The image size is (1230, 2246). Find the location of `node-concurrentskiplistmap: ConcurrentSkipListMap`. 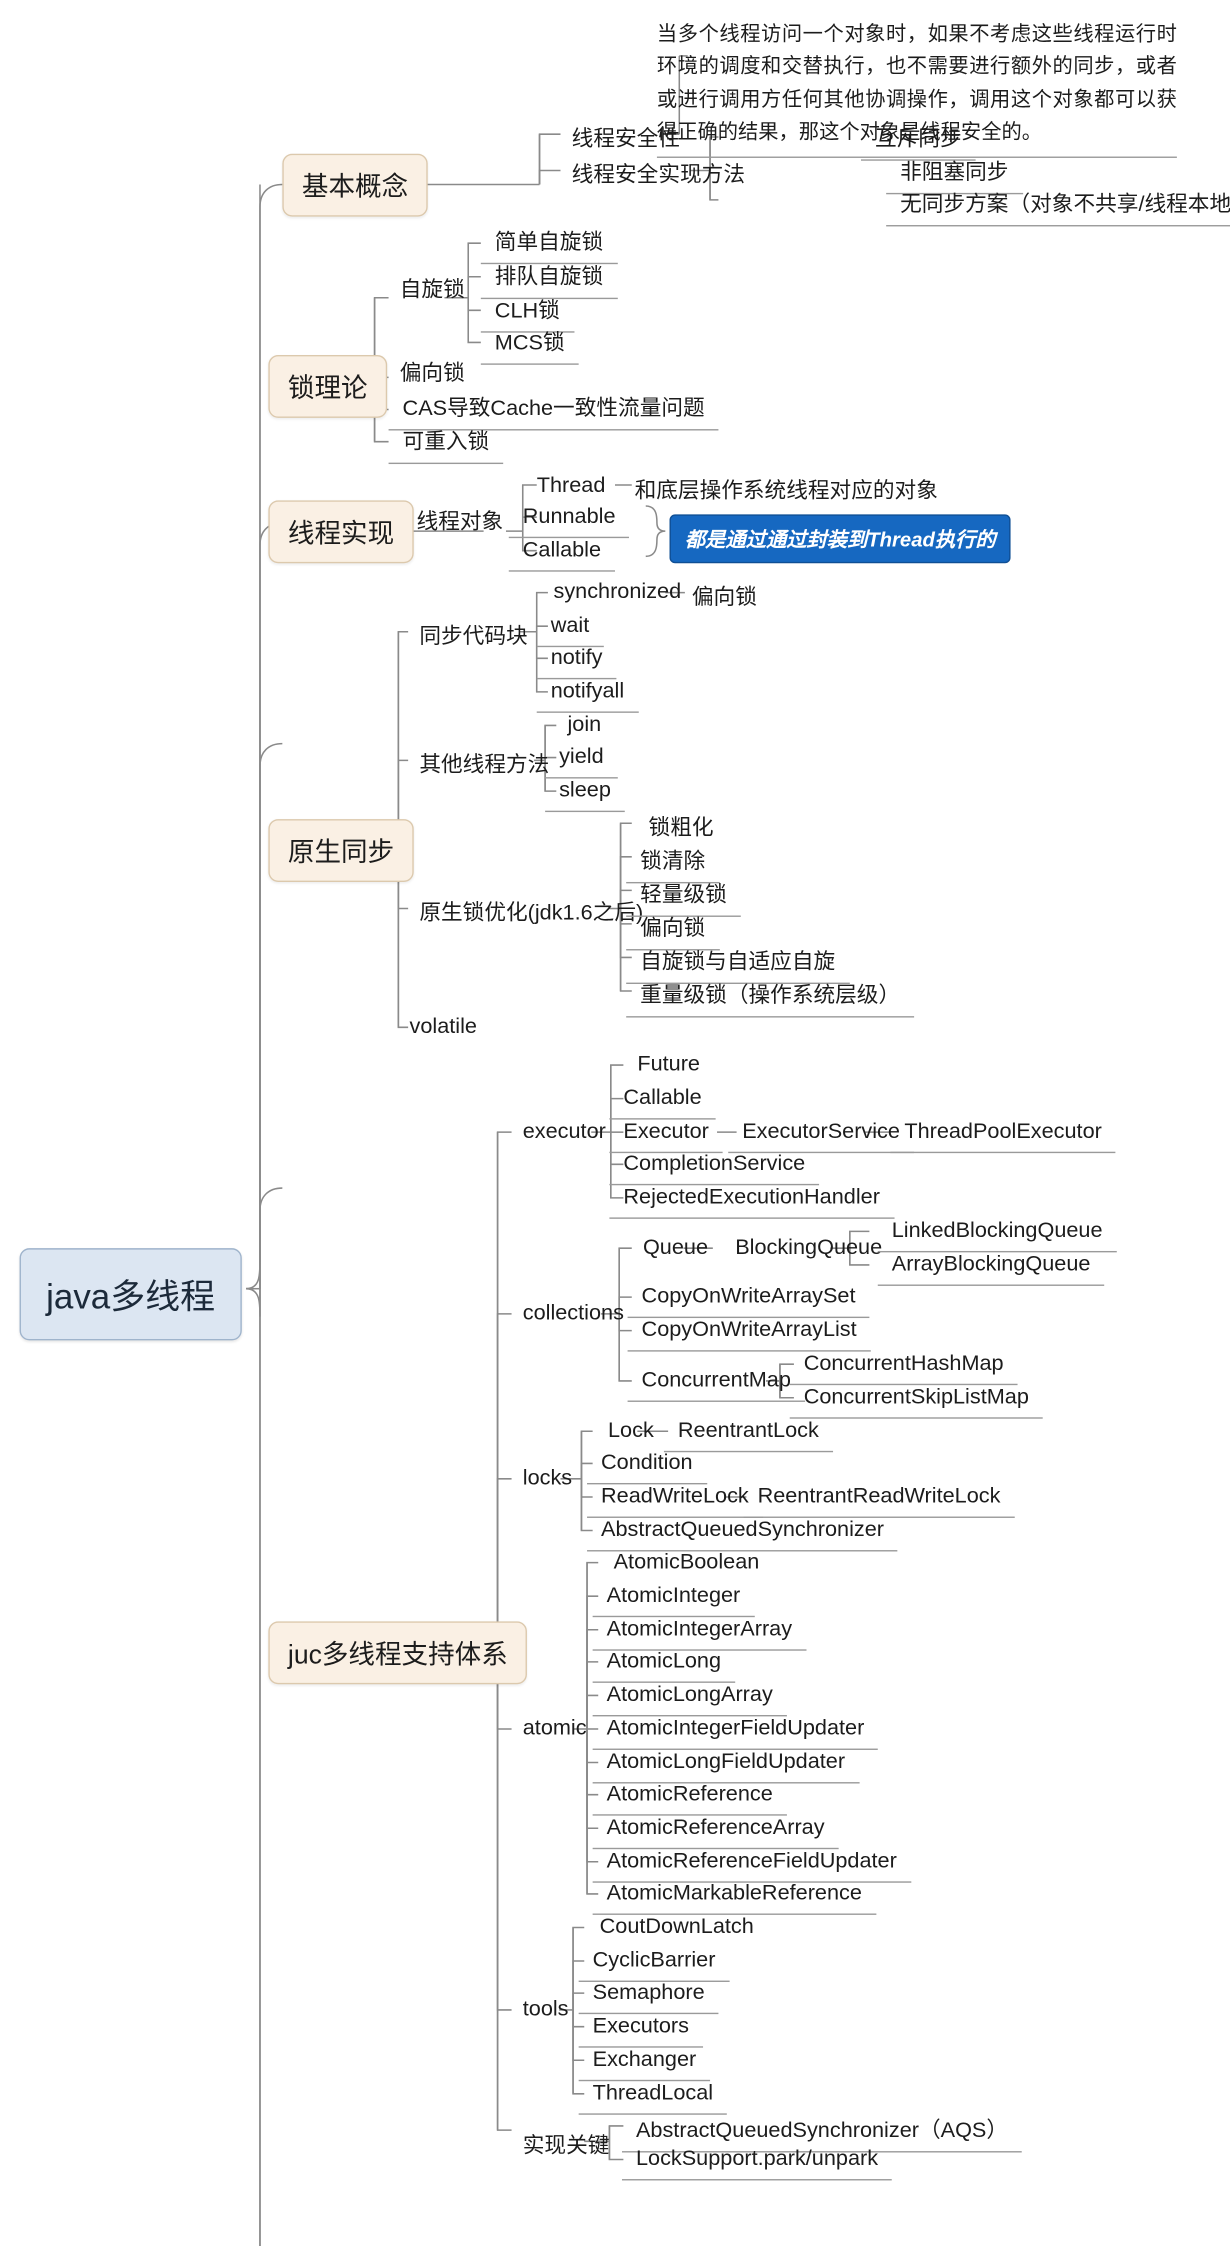

node-concurrentskiplistmap: ConcurrentSkipListMap is located at coordinates (916, 1400).